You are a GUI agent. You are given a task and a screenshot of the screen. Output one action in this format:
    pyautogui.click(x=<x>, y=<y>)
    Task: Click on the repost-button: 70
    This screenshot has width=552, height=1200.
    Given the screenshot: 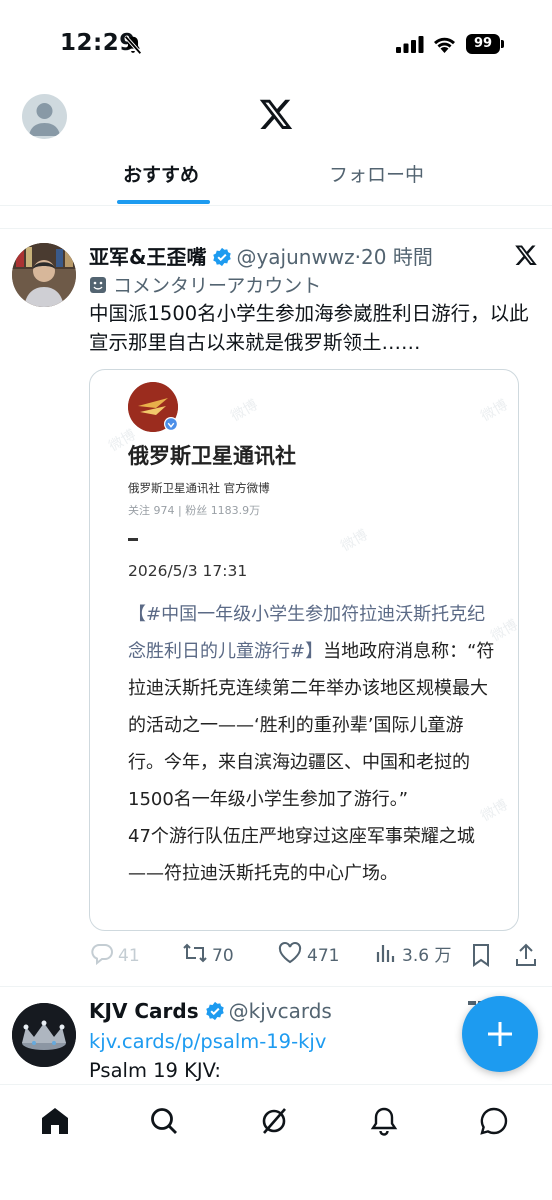 What is the action you would take?
    pyautogui.click(x=208, y=955)
    